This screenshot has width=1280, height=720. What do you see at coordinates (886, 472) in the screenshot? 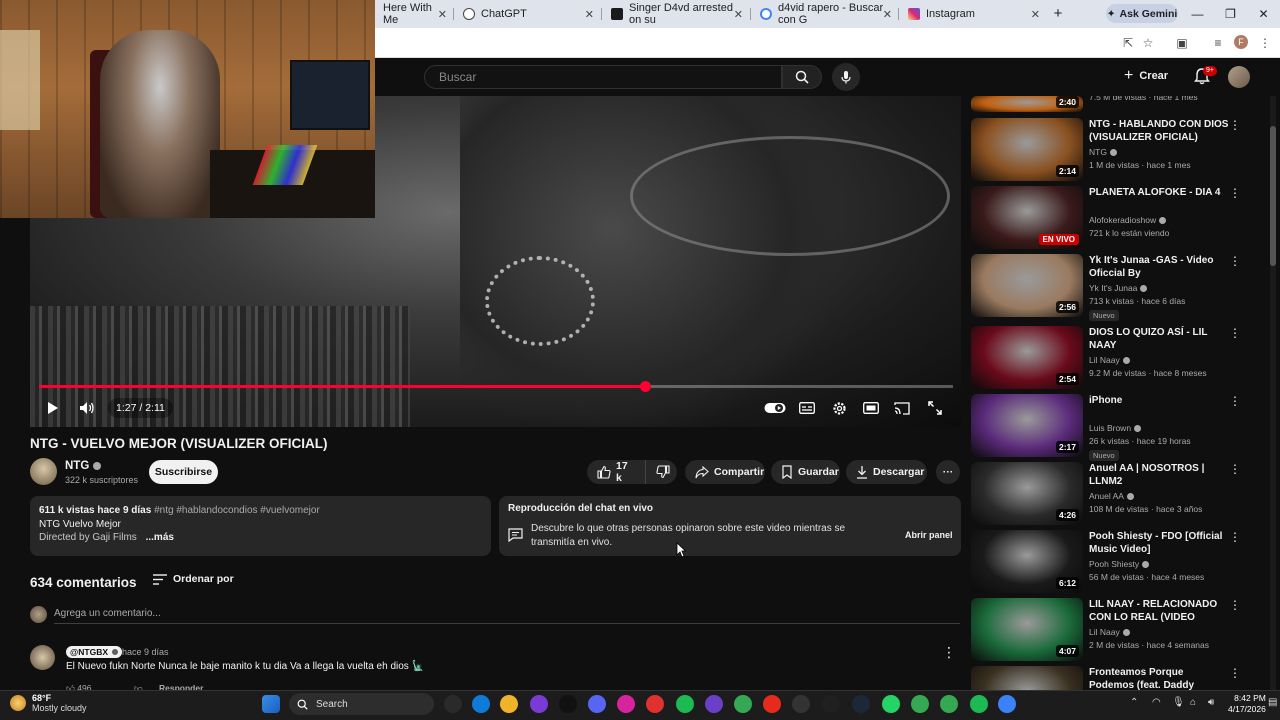
I see `download-button: Descargar` at bounding box center [886, 472].